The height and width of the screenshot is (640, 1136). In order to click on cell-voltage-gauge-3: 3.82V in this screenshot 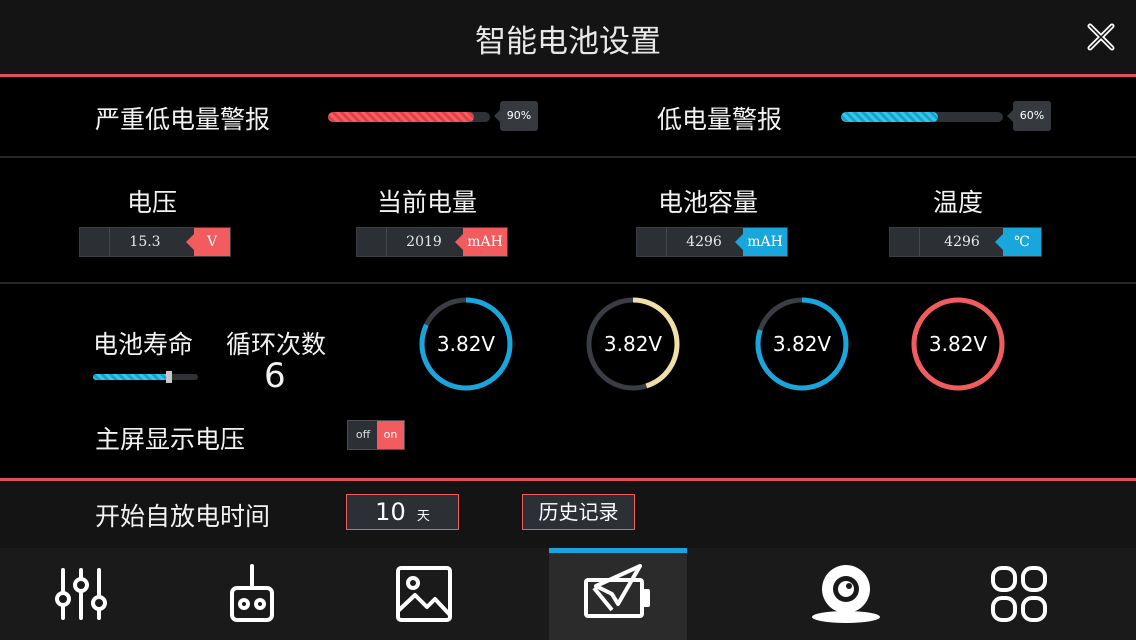, I will do `click(802, 344)`.